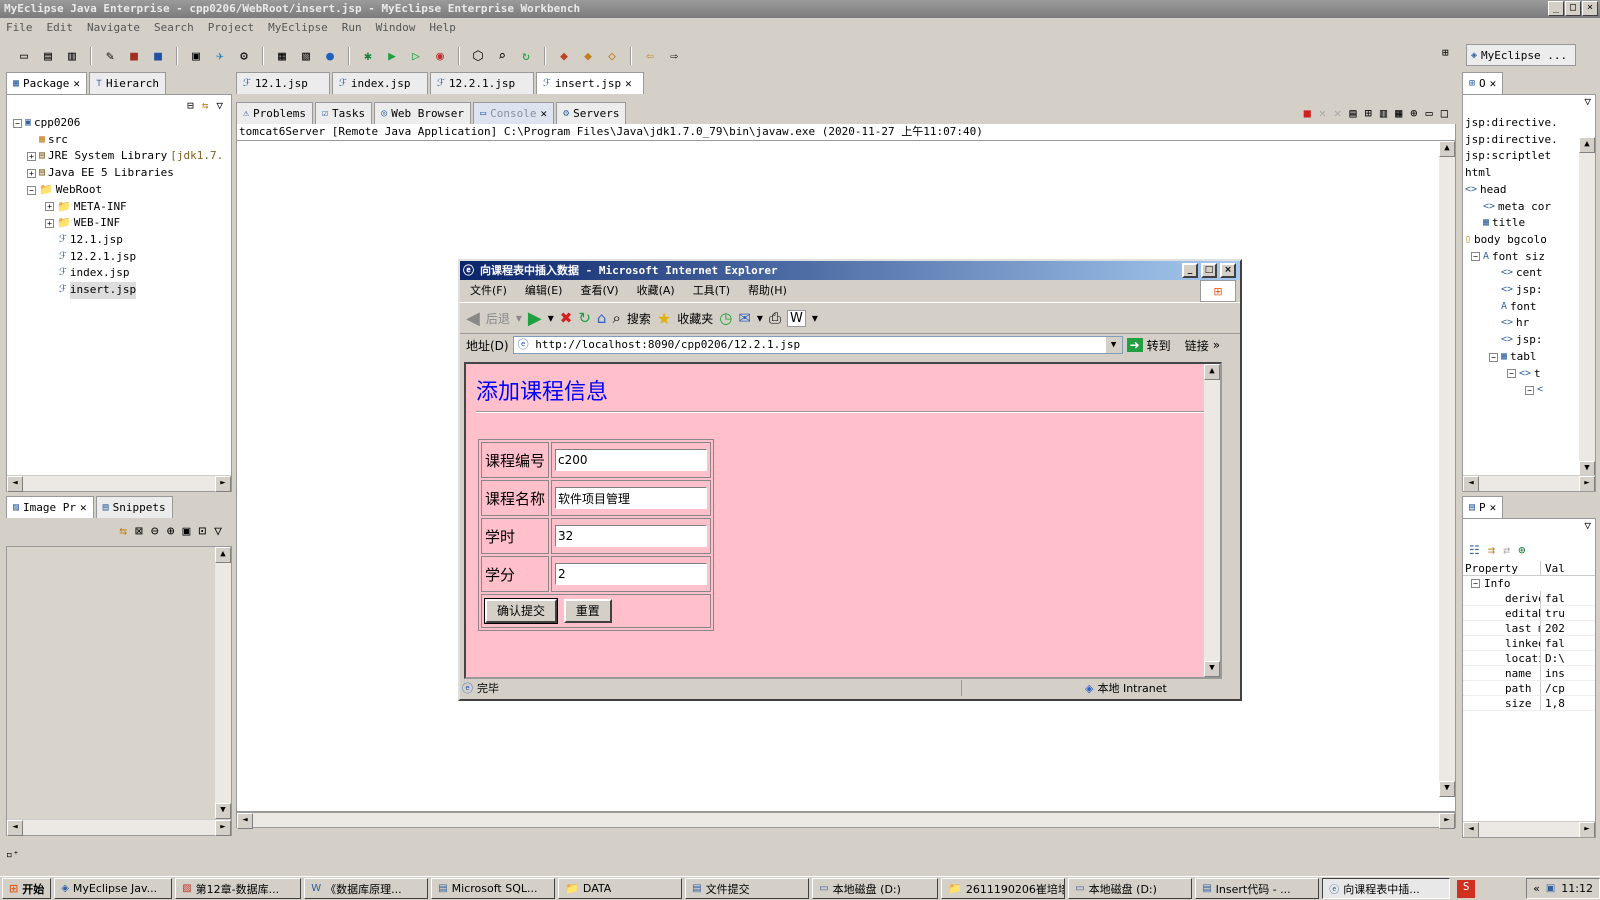  I want to click on task-item: 📁 DATA, so click(620, 888).